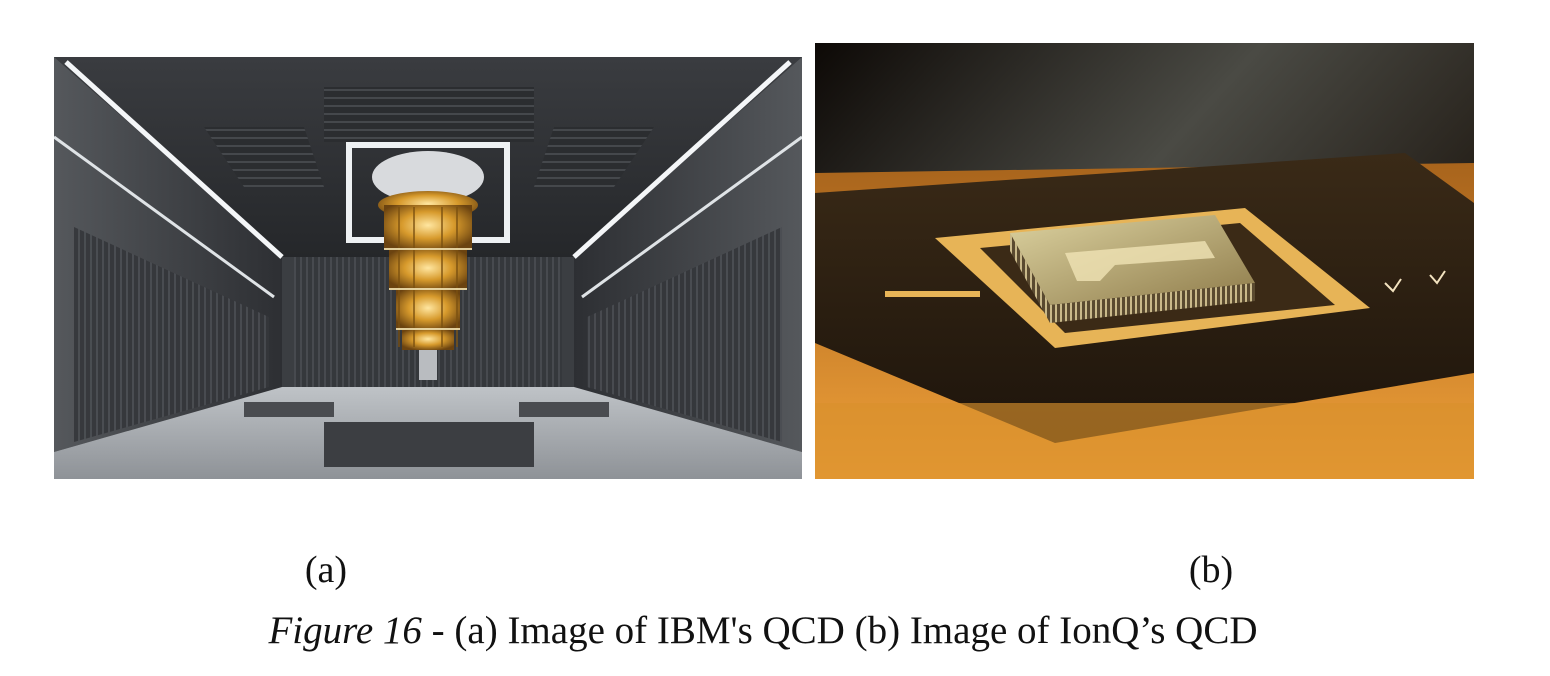  Describe the element at coordinates (345, 630) in the screenshot. I see `figure-number: Figure 16` at that location.